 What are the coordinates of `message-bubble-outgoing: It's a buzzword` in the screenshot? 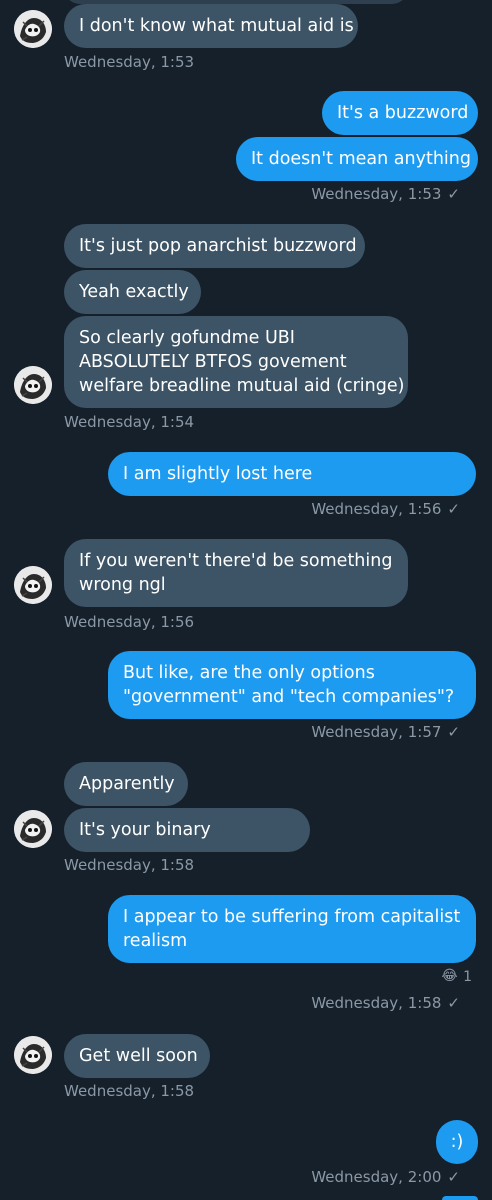 It's located at (400, 113).